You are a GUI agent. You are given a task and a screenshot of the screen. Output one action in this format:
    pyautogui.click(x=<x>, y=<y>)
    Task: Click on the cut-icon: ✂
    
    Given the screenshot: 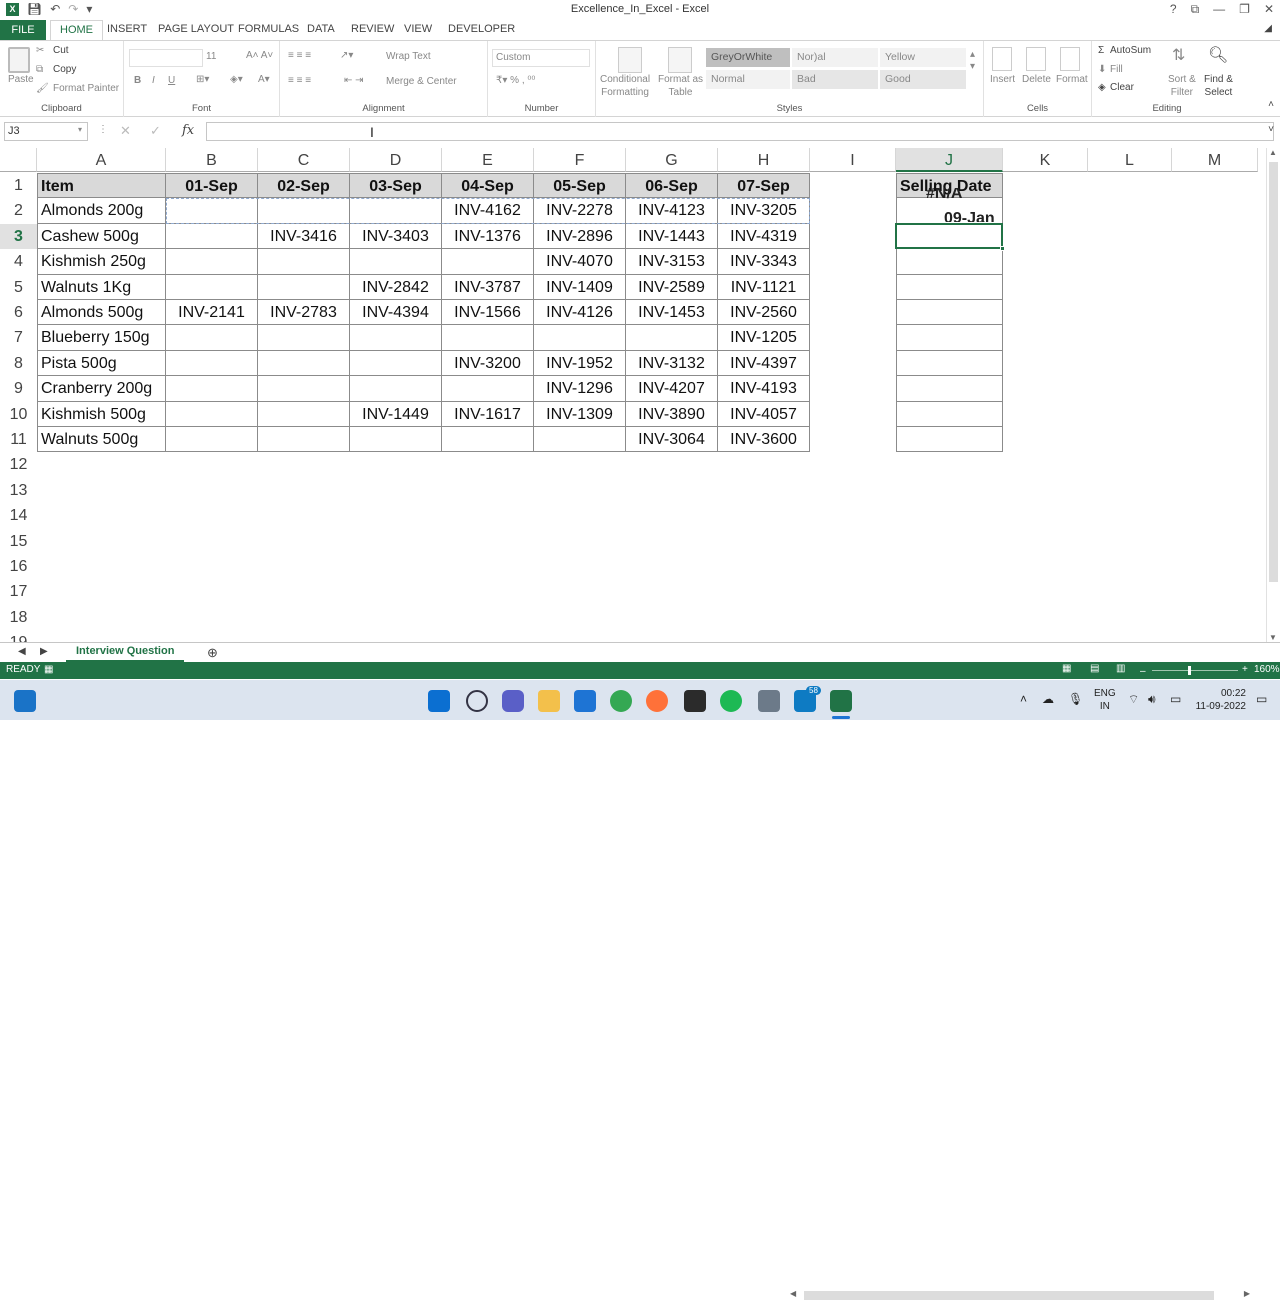 What is the action you would take?
    pyautogui.click(x=40, y=50)
    